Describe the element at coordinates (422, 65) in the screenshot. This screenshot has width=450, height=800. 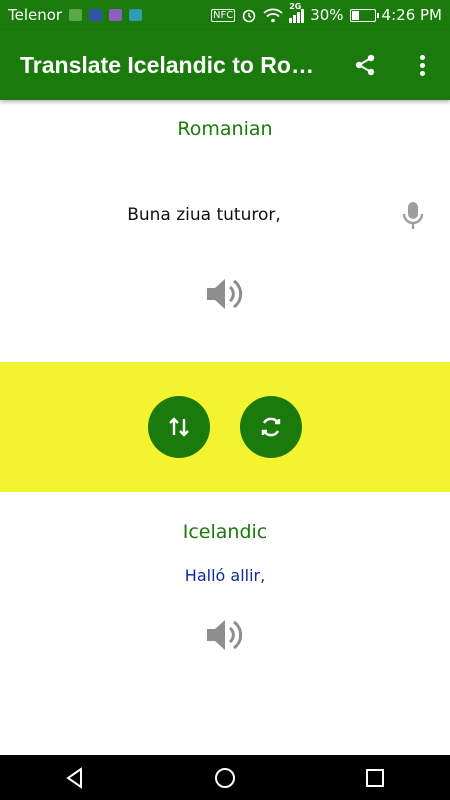
I see `overflow-menu-button` at that location.